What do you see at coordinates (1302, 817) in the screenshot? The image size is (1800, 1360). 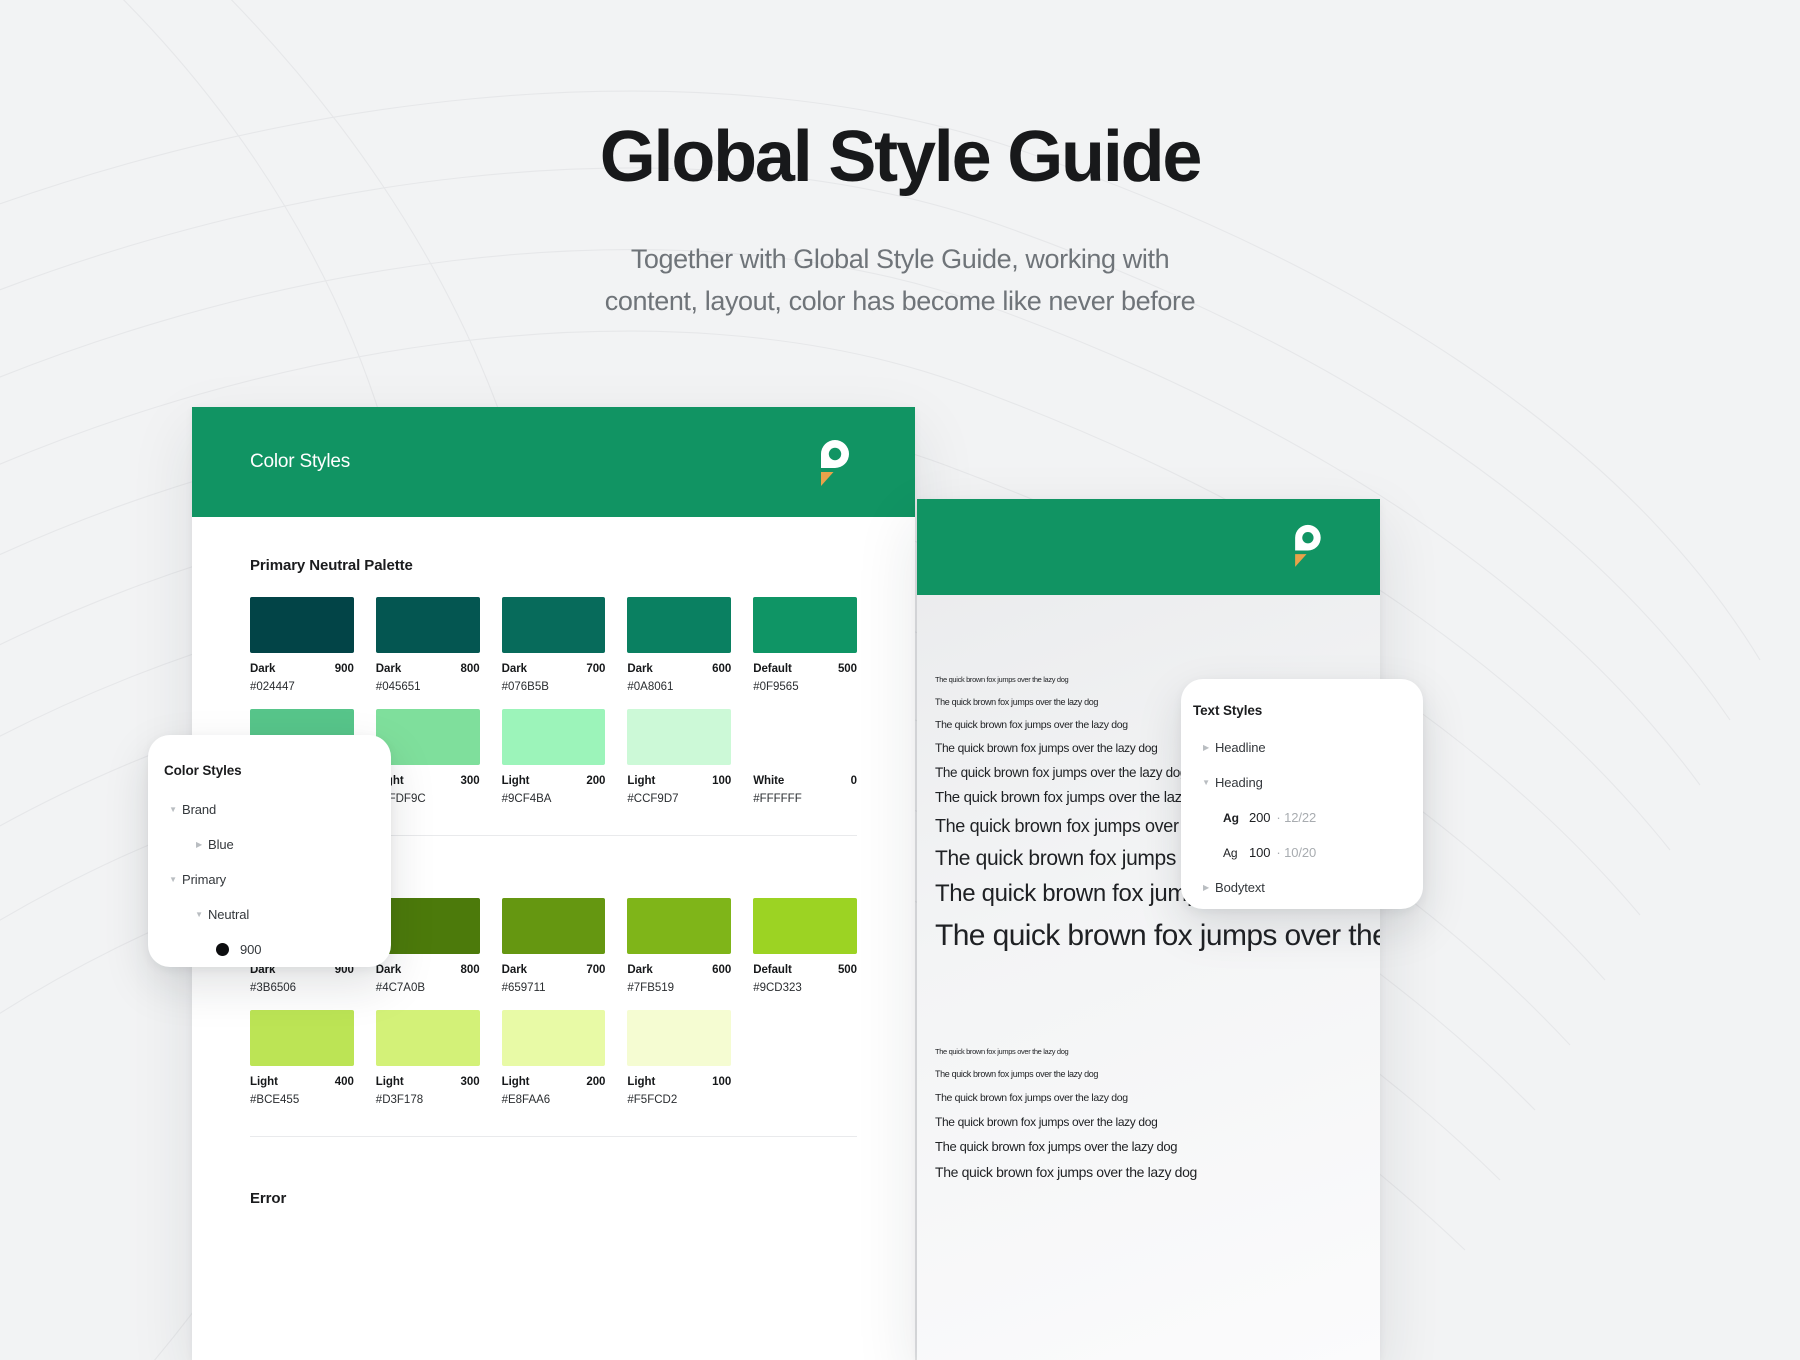 I see `text-style-item-200: Ag 200 · 12/22` at bounding box center [1302, 817].